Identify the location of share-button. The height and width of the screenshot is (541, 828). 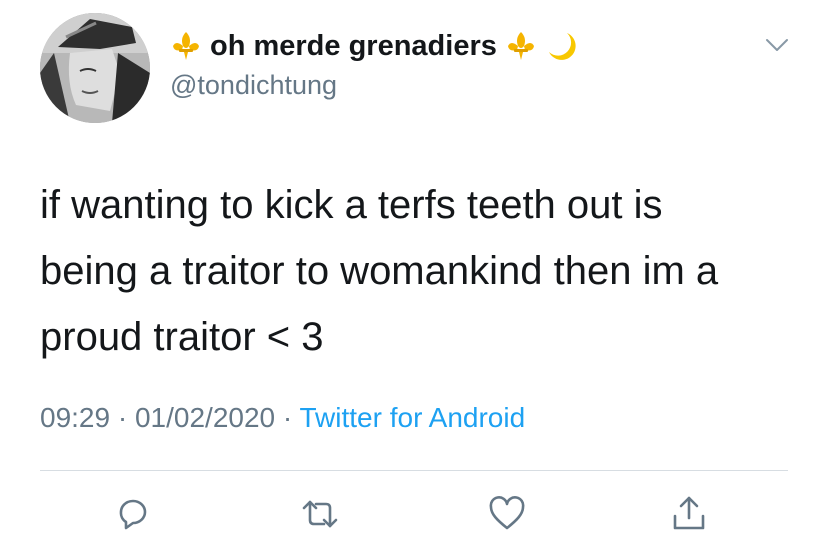
(689, 514).